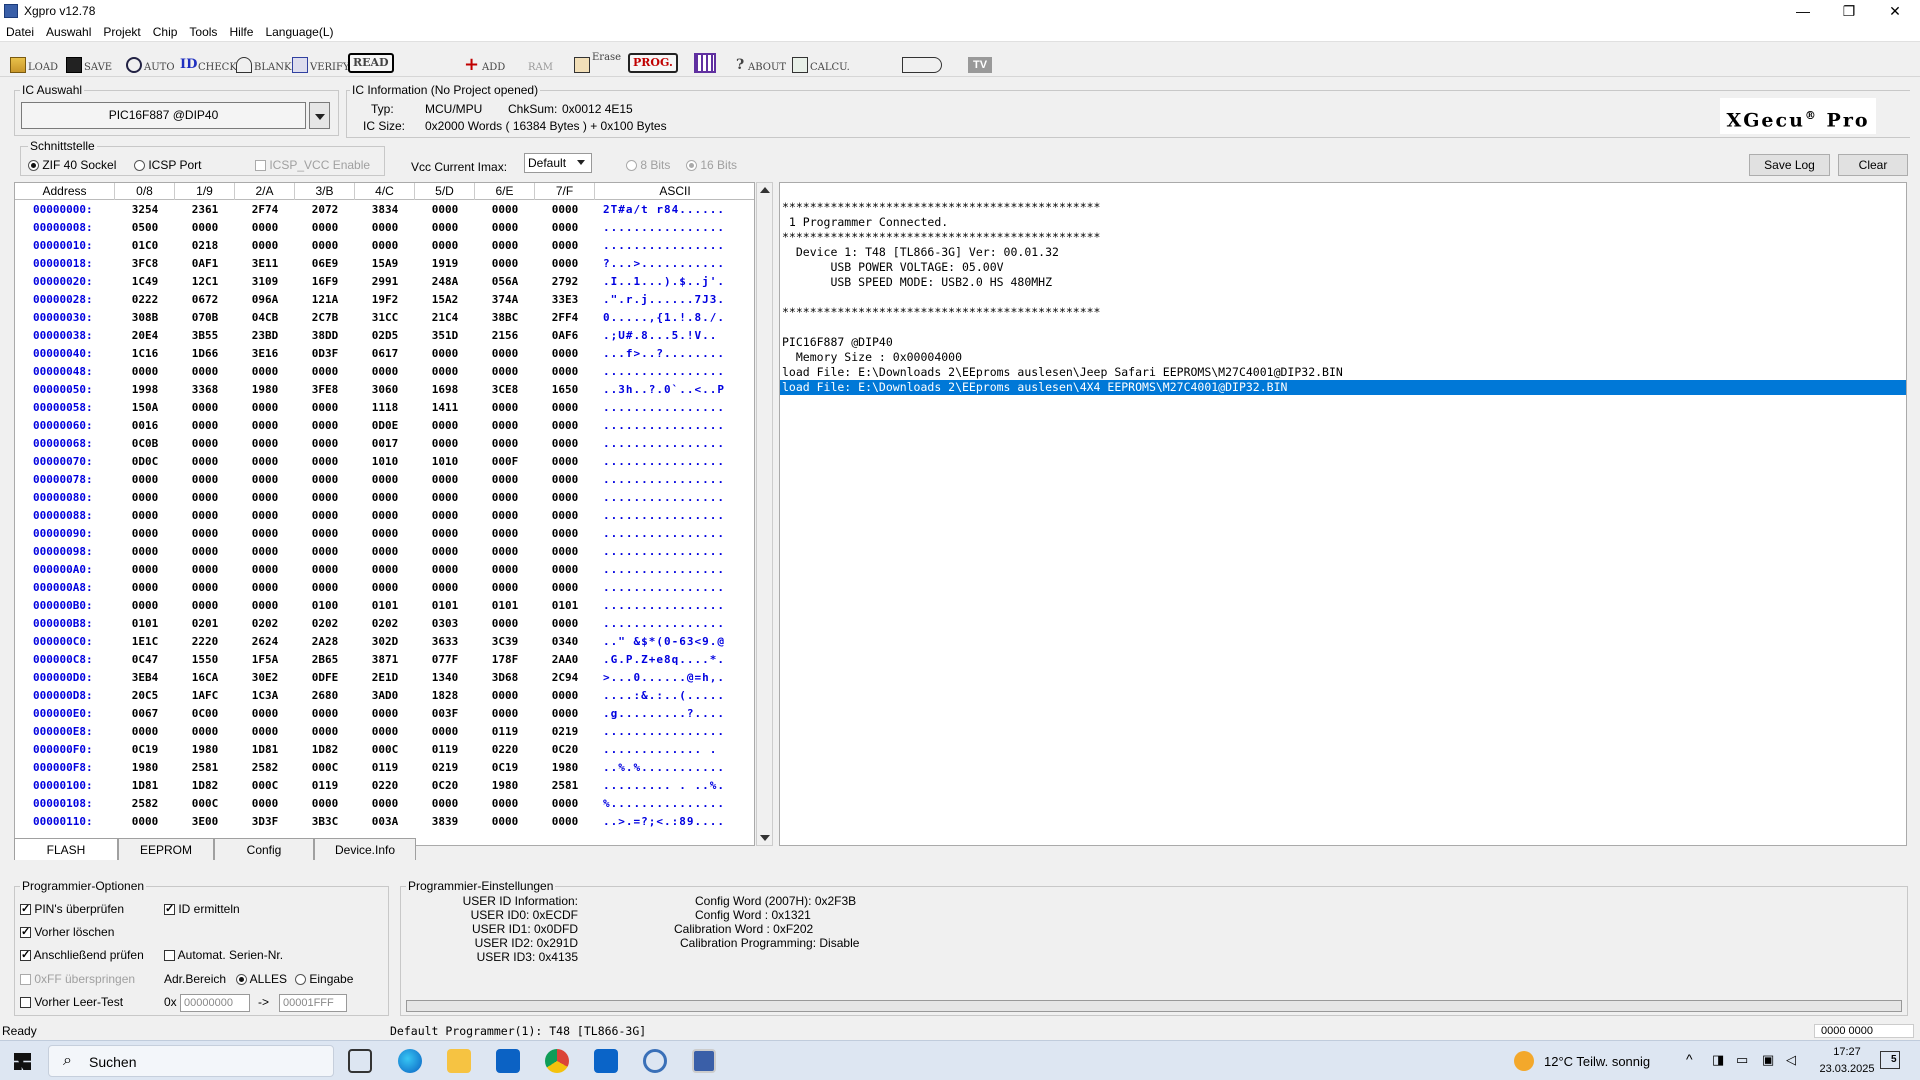  What do you see at coordinates (205, 389) in the screenshot?
I see `hex-cell: 3368` at bounding box center [205, 389].